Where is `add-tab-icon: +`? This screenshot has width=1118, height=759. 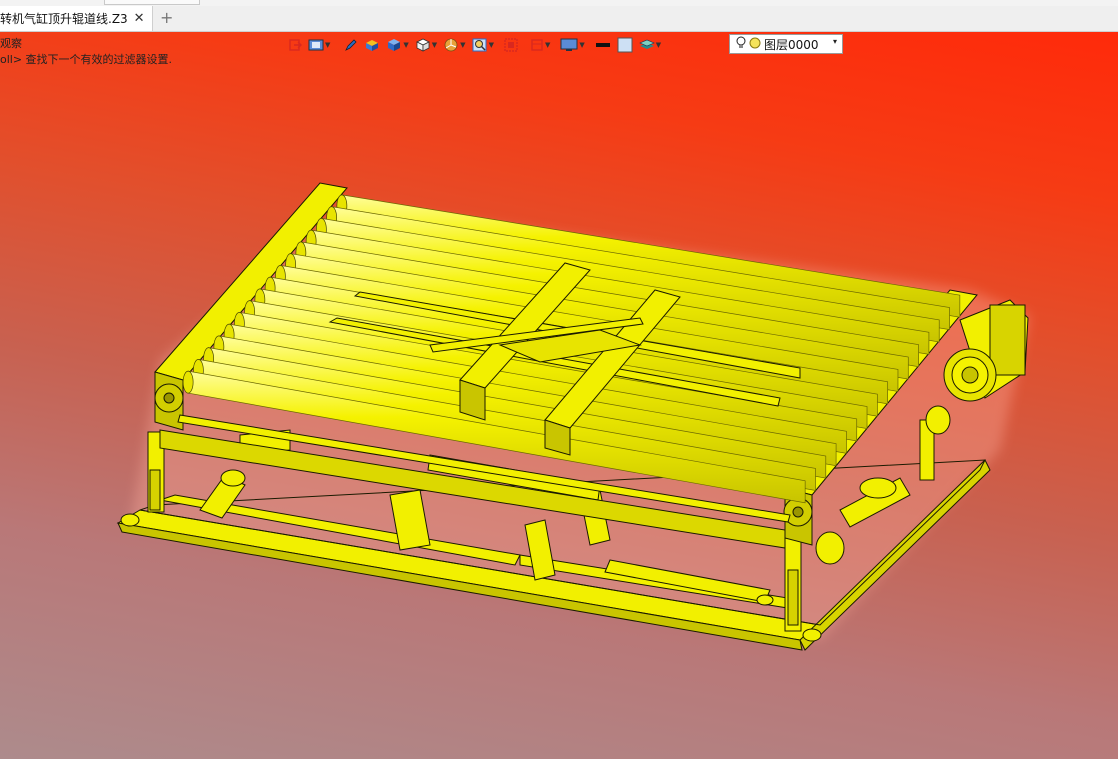
add-tab-icon: + is located at coordinates (166, 17).